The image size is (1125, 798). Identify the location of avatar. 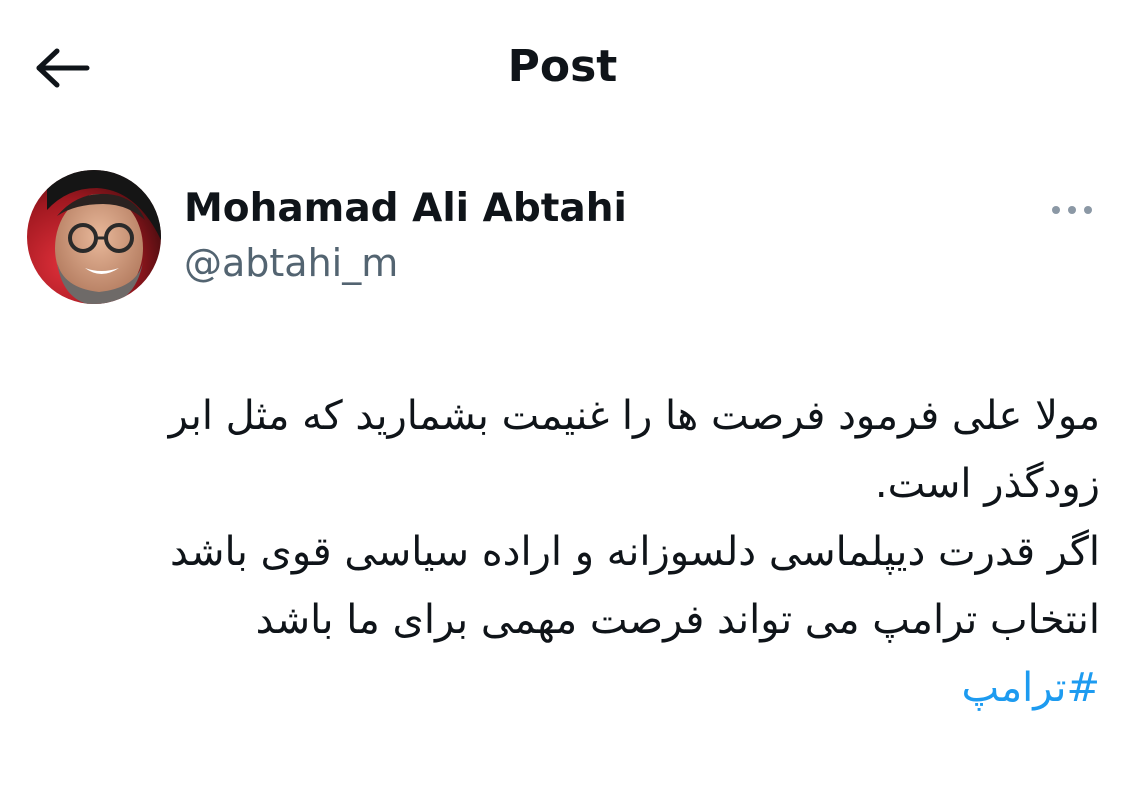
(94, 237).